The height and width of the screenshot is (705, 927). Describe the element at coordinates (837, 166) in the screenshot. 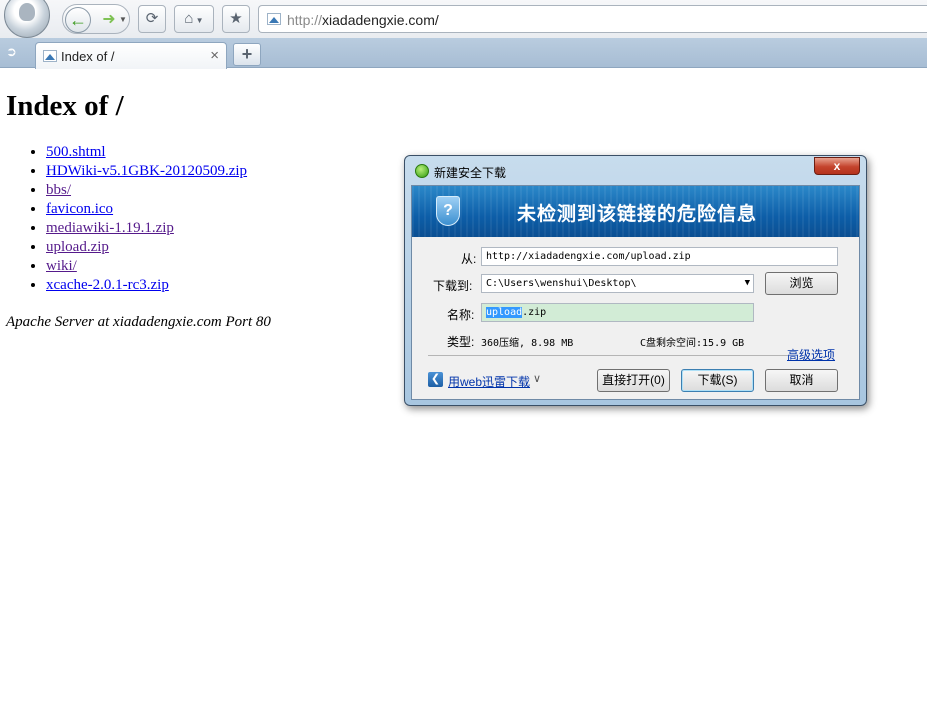

I see `dialog-close-button: x` at that location.